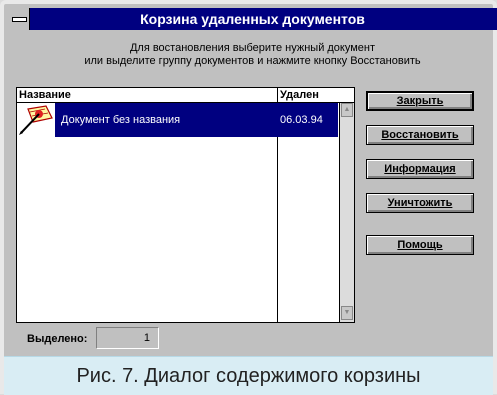 The image size is (497, 395). What do you see at coordinates (185, 95) in the screenshot?
I see `list-header: Название Удален` at bounding box center [185, 95].